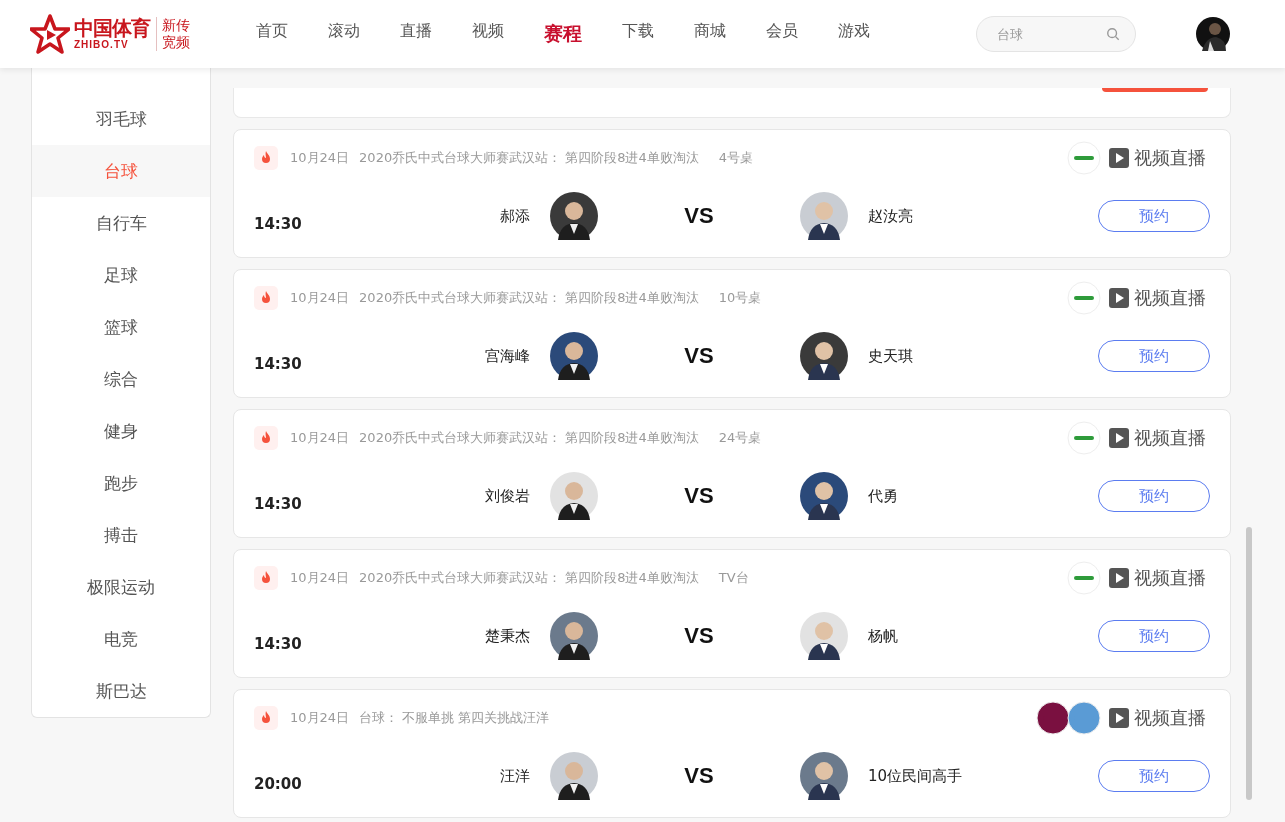  I want to click on player-name: 史天琪, so click(890, 356).